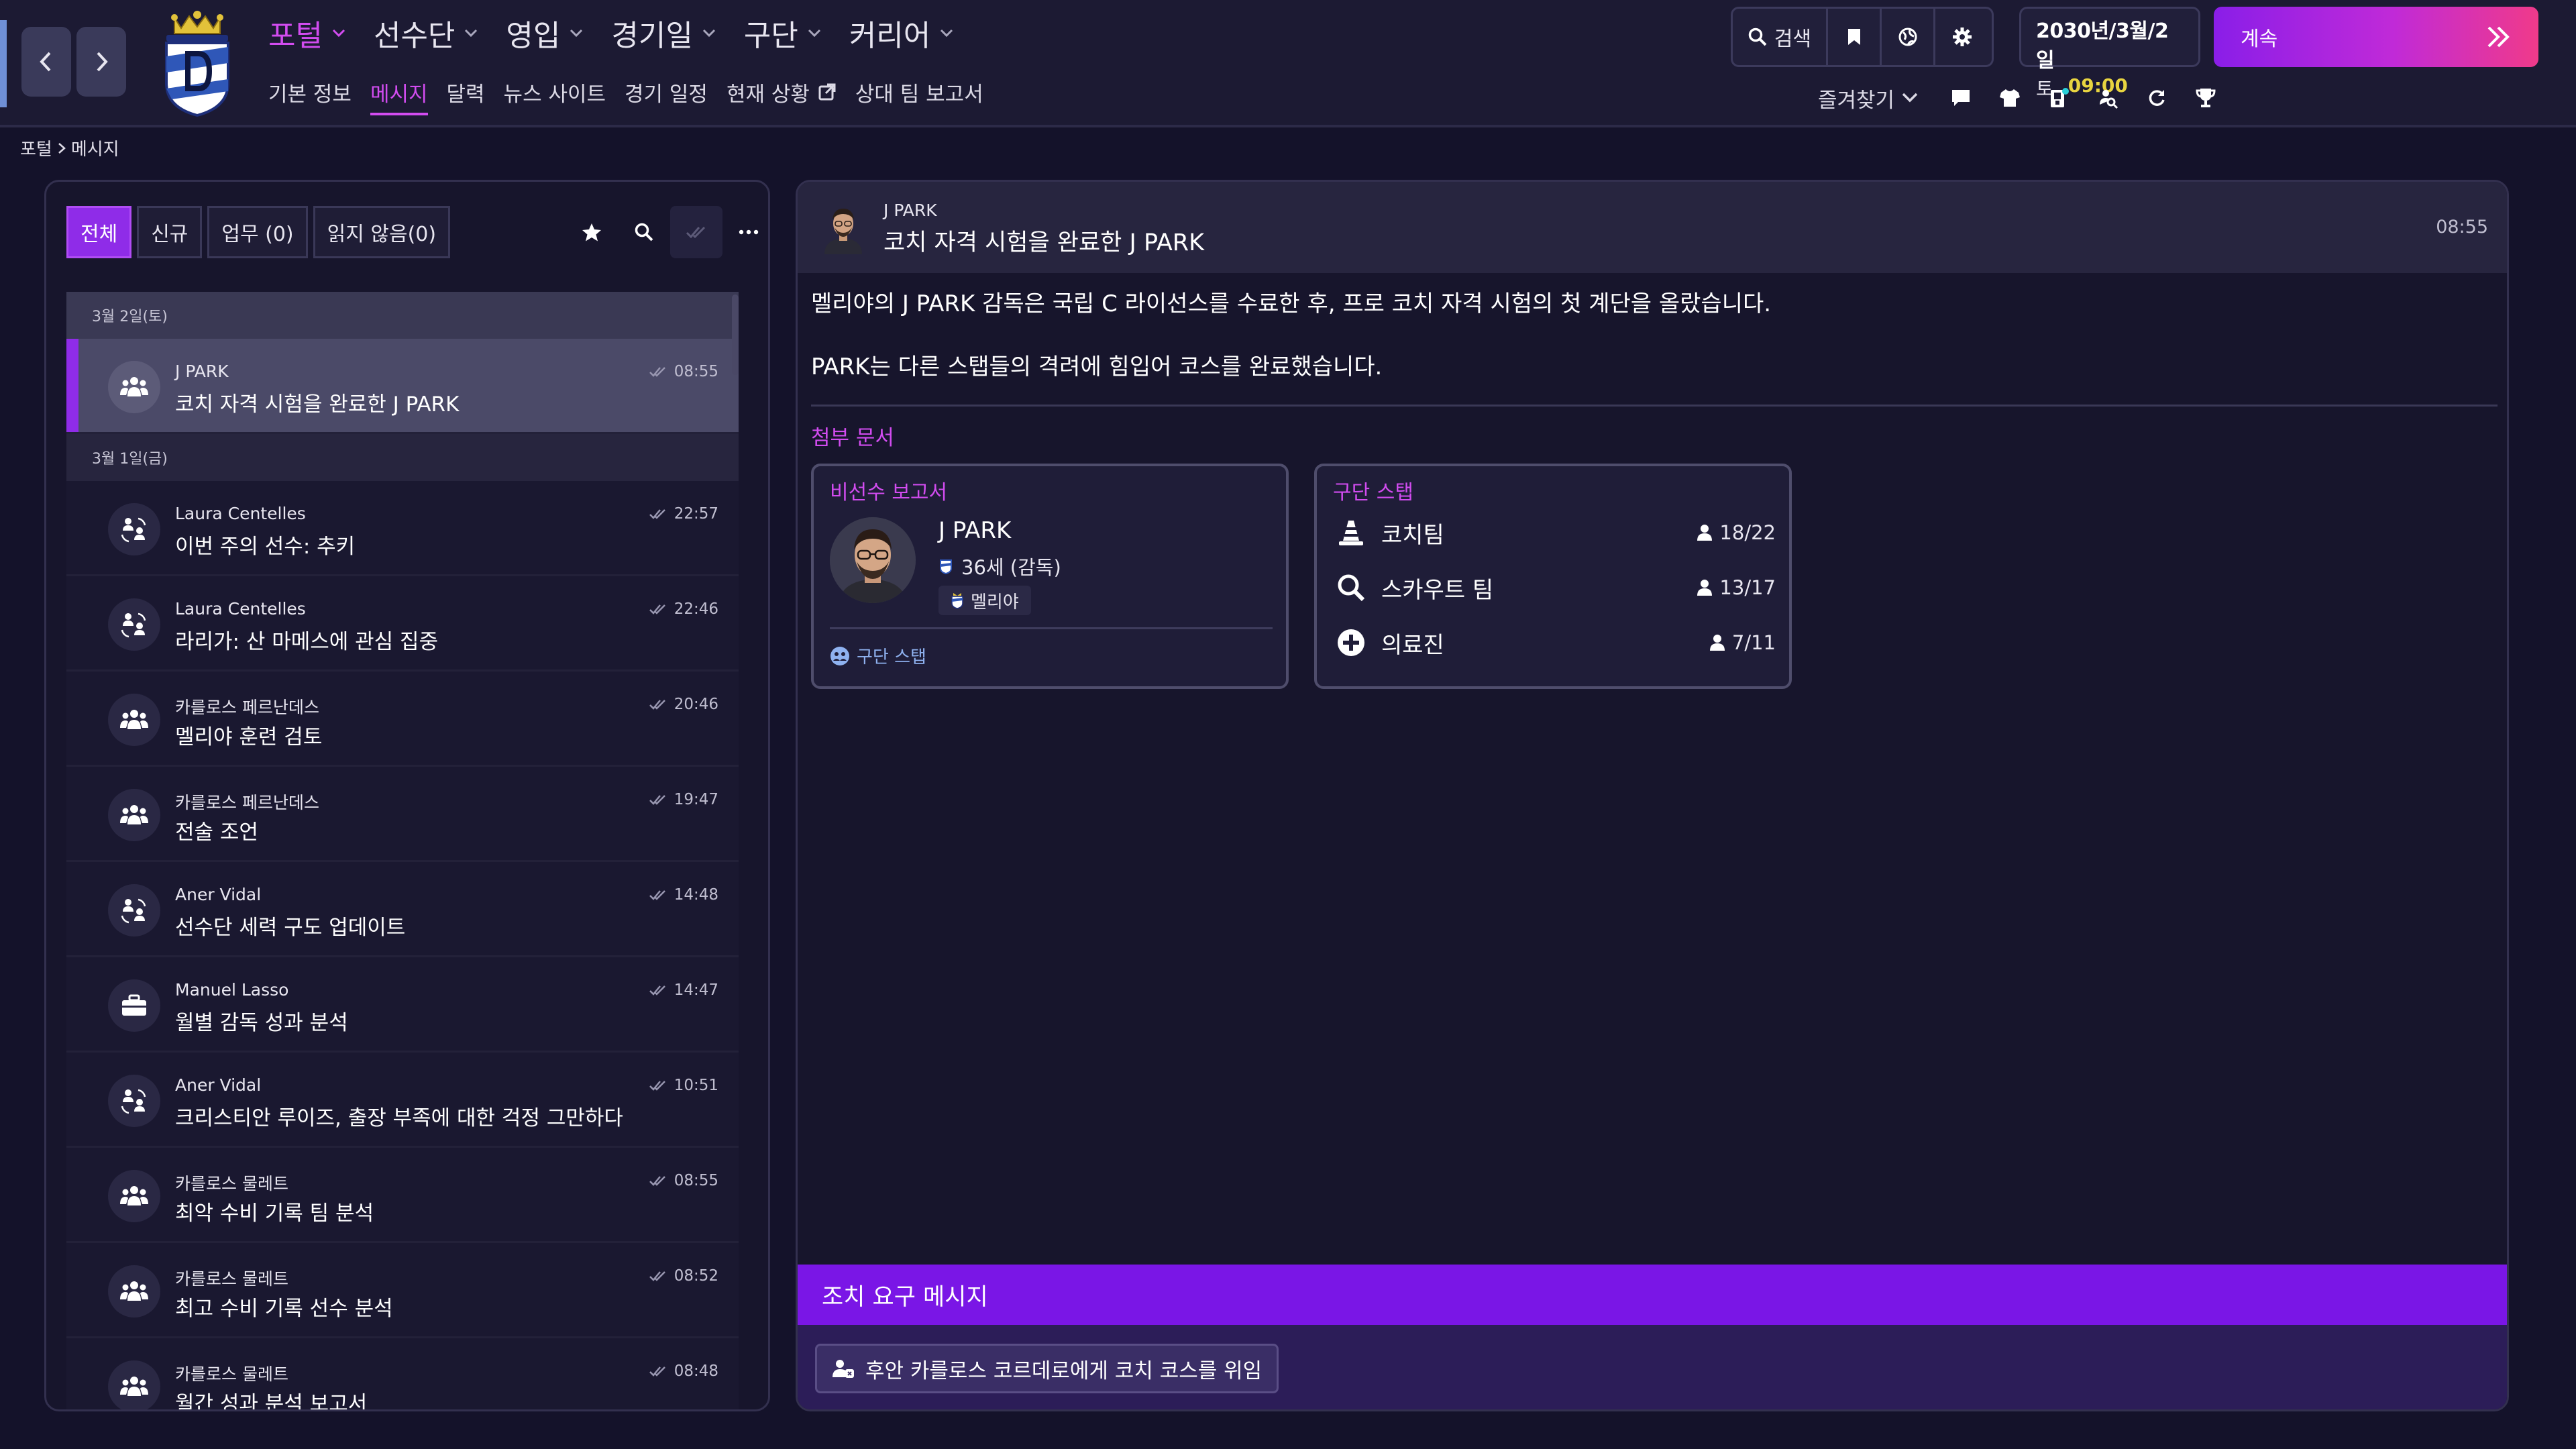 Image resolution: width=2576 pixels, height=1449 pixels. I want to click on trophy-icon, so click(2206, 98).